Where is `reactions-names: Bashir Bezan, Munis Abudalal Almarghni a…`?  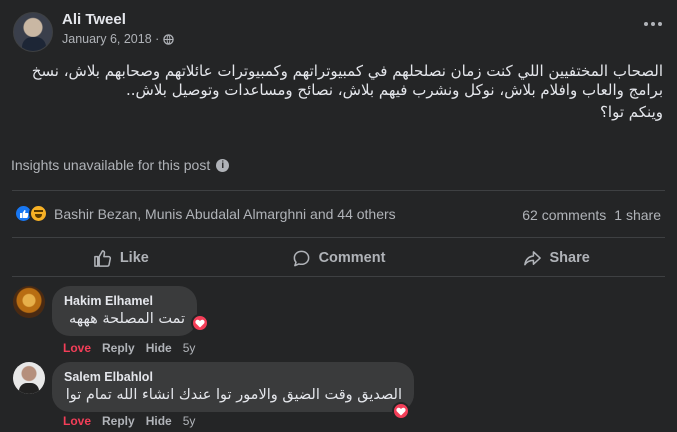
reactions-names: Bashir Bezan, Munis Abudalal Almarghni a… is located at coordinates (225, 214).